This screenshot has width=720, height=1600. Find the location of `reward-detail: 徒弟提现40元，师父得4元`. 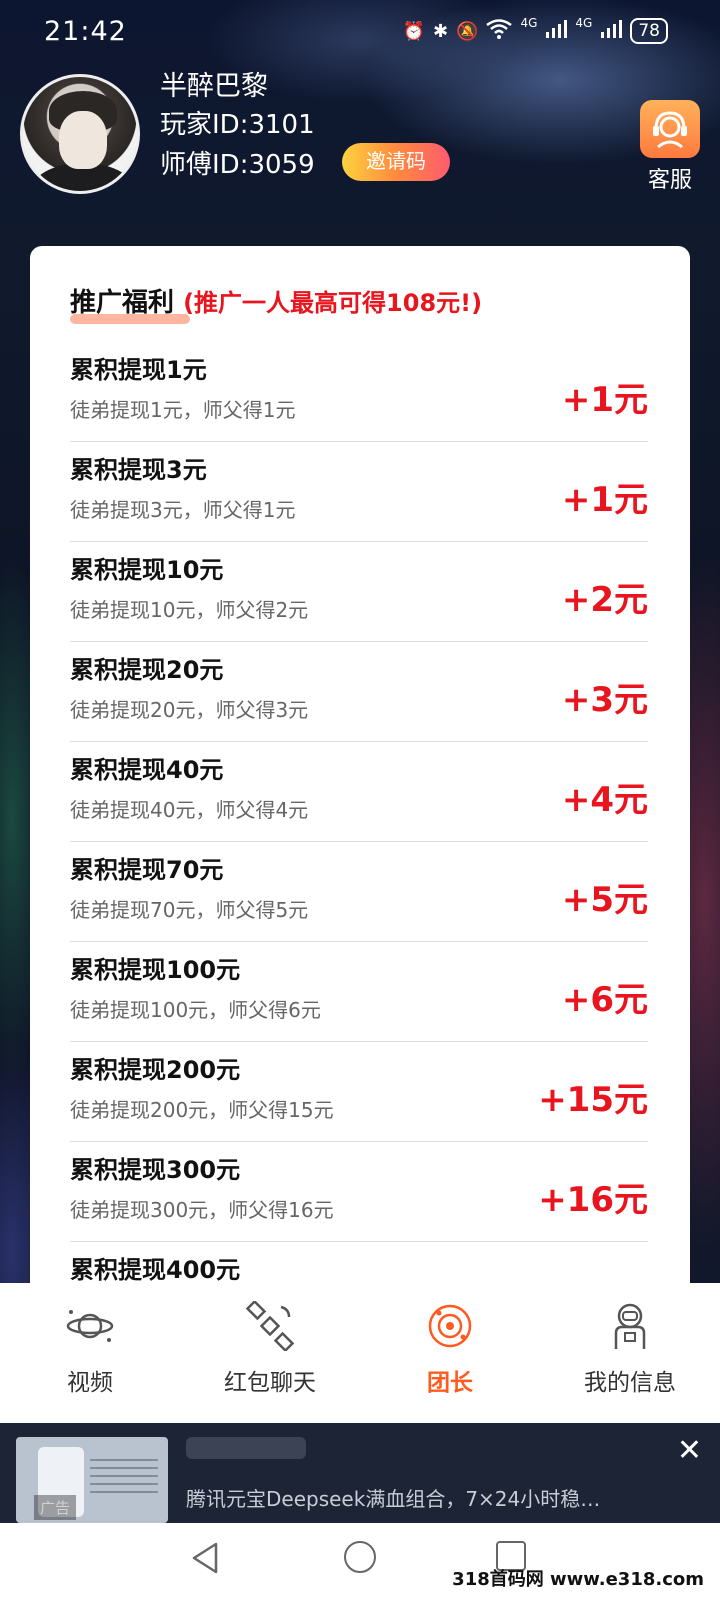

reward-detail: 徒弟提现40元，师父得4元 is located at coordinates (189, 810).